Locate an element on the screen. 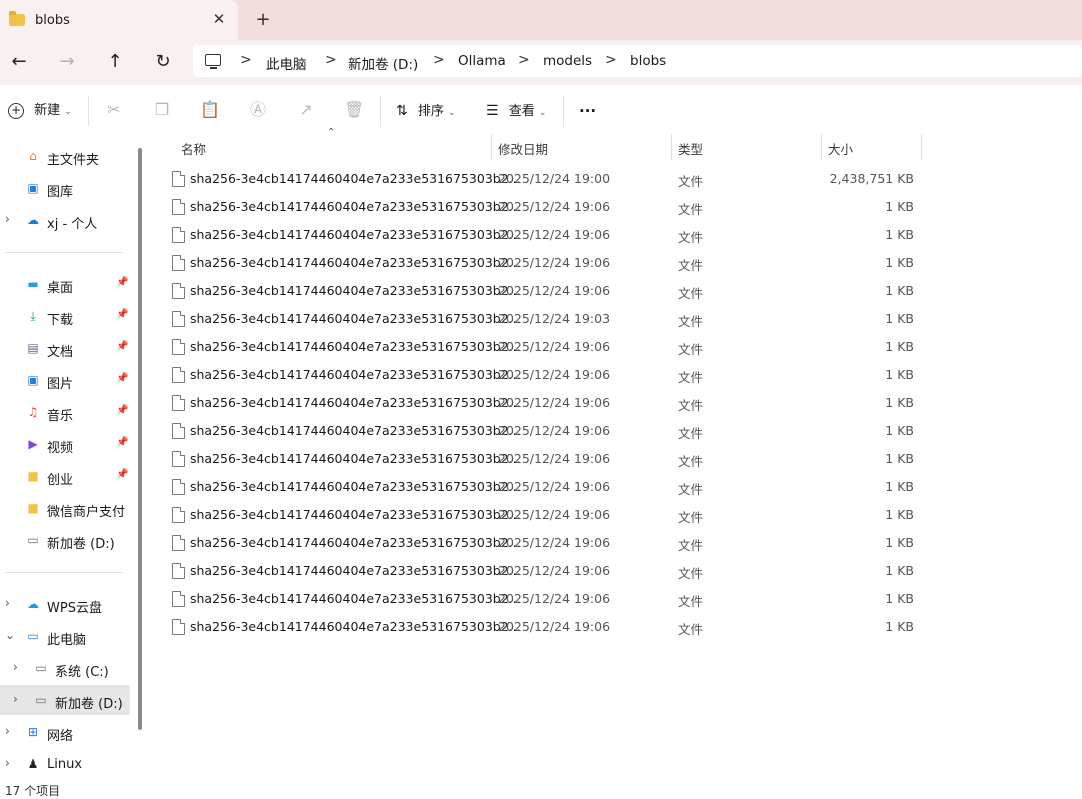 The image size is (1082, 799). column-header-date: 修改日期 is located at coordinates (523, 148).